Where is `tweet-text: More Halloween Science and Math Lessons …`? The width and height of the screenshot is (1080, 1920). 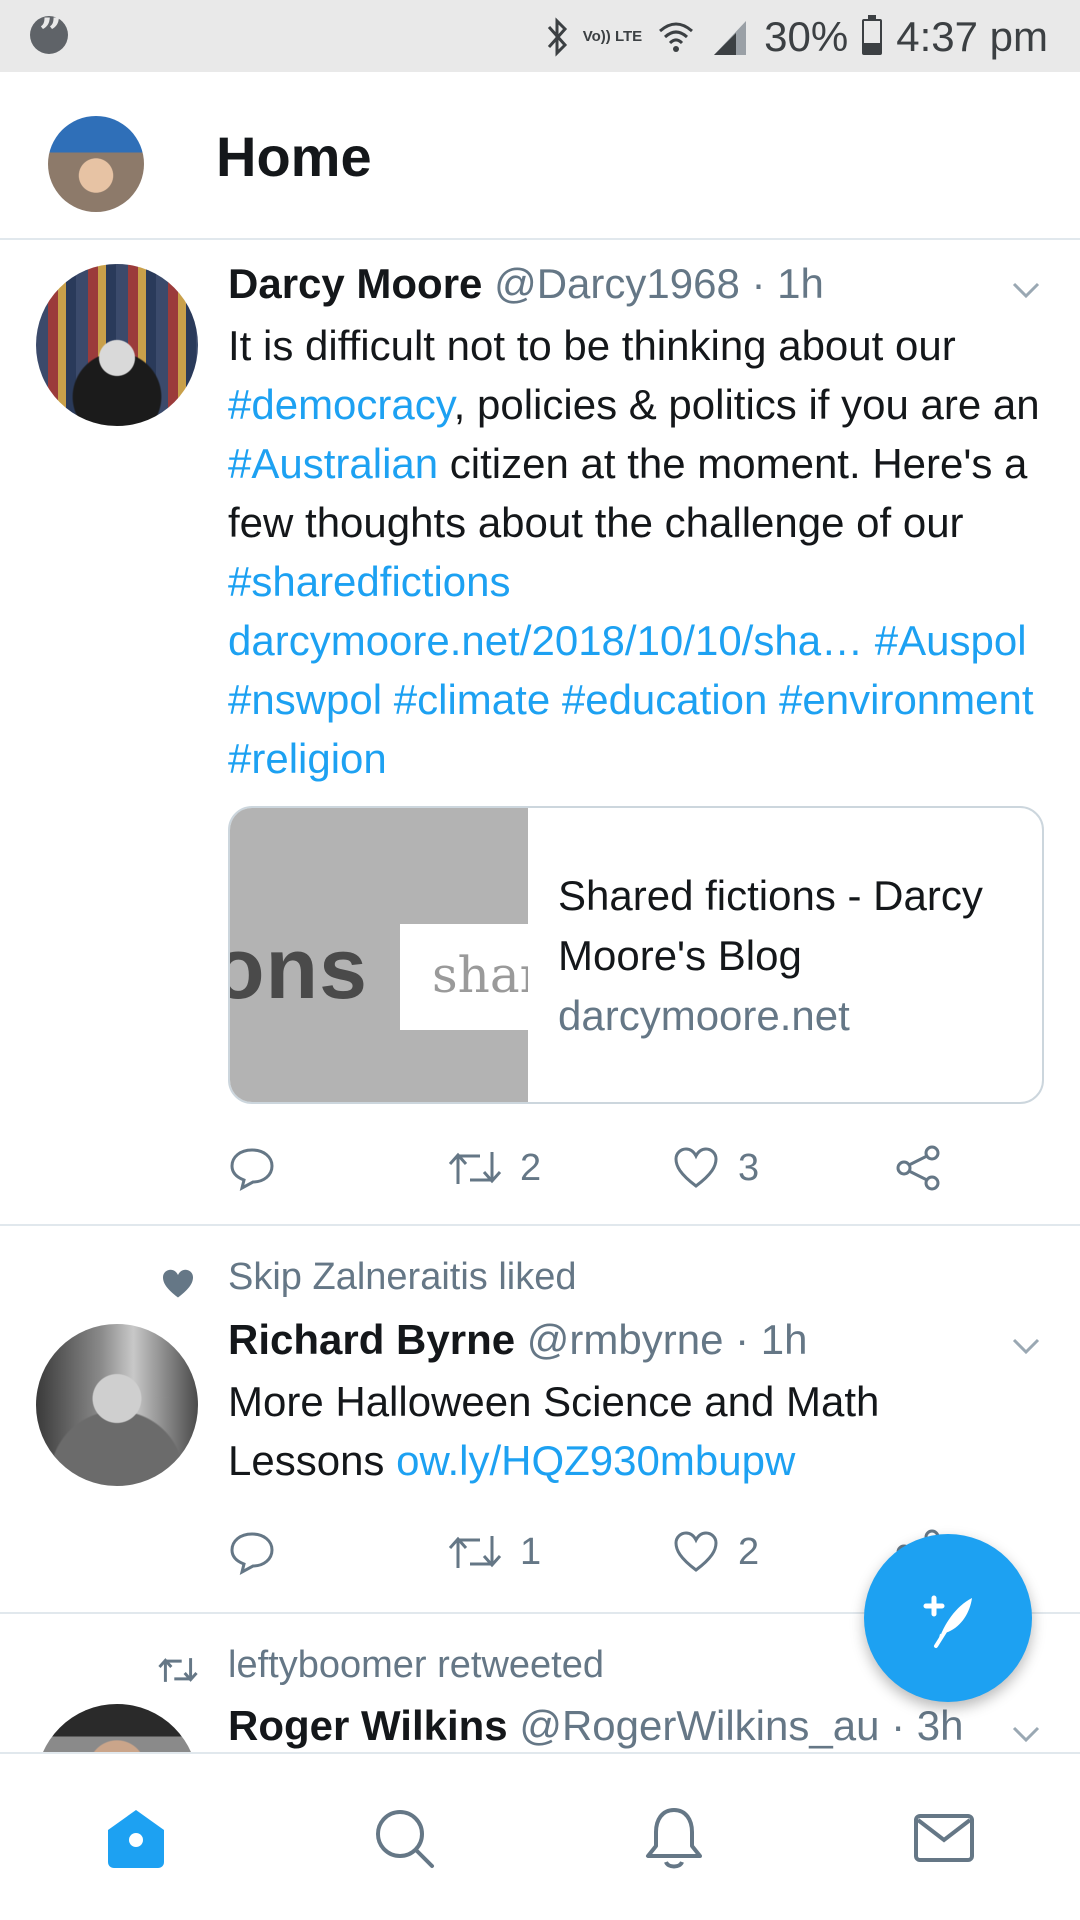 tweet-text: More Halloween Science and Math Lessons … is located at coordinates (608, 1431).